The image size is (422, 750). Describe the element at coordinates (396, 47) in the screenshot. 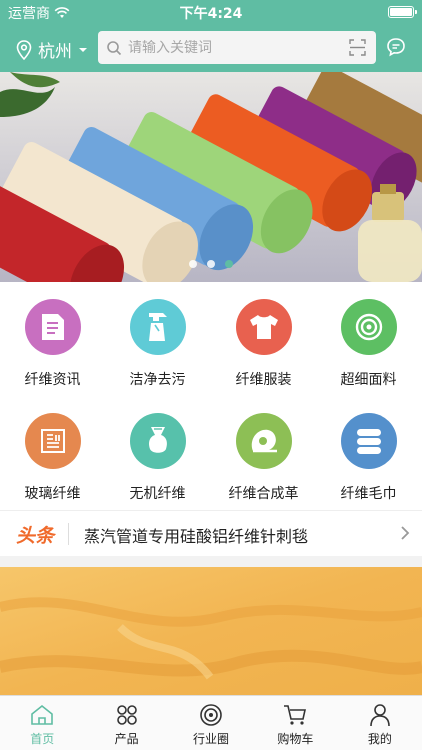

I see `message-icon` at that location.